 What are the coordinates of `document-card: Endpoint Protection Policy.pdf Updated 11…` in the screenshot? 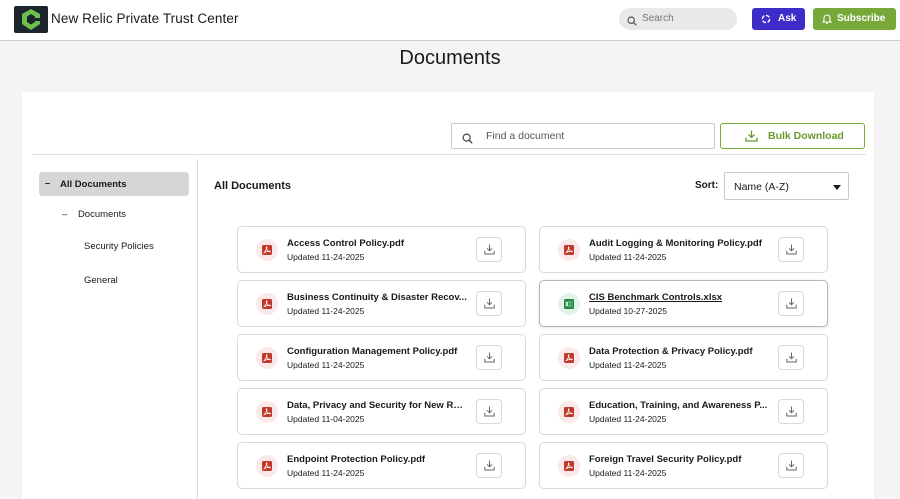 It's located at (381, 465).